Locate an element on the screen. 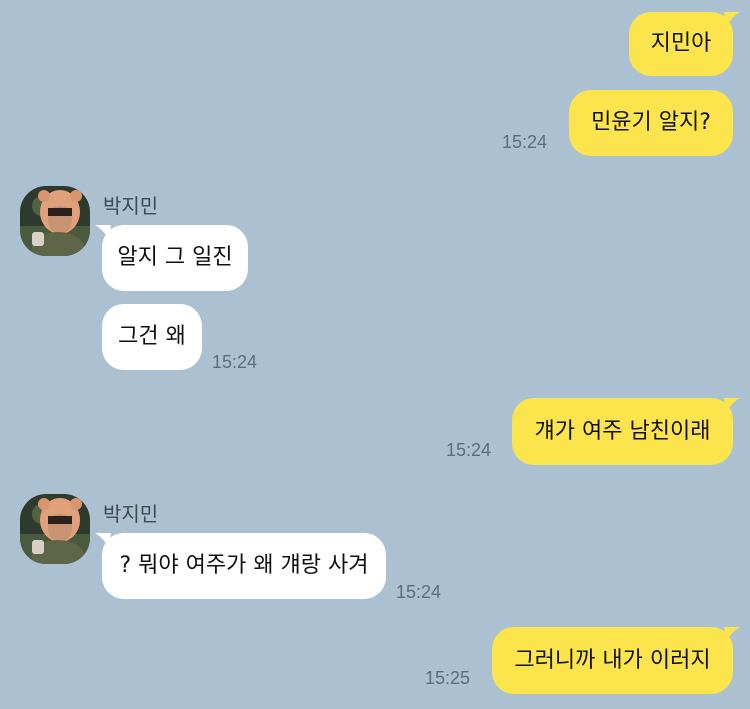 The image size is (750, 709). message-text: 그건 왜 is located at coordinates (152, 336).